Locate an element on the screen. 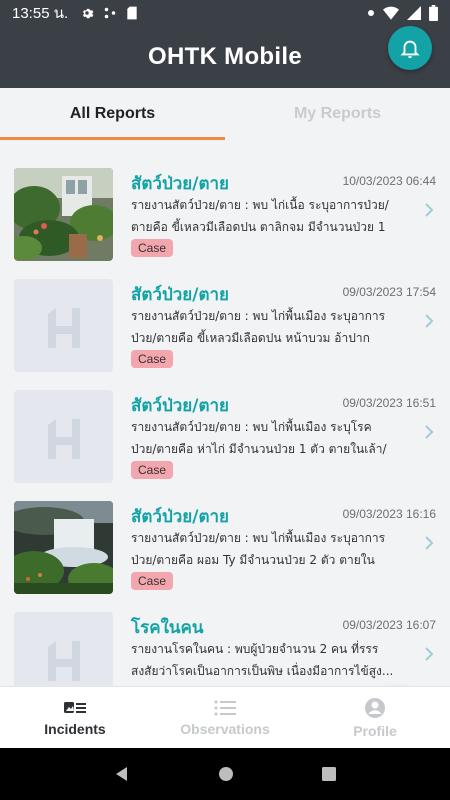  report-time: 09/03/2023 16:51 is located at coordinates (389, 403).